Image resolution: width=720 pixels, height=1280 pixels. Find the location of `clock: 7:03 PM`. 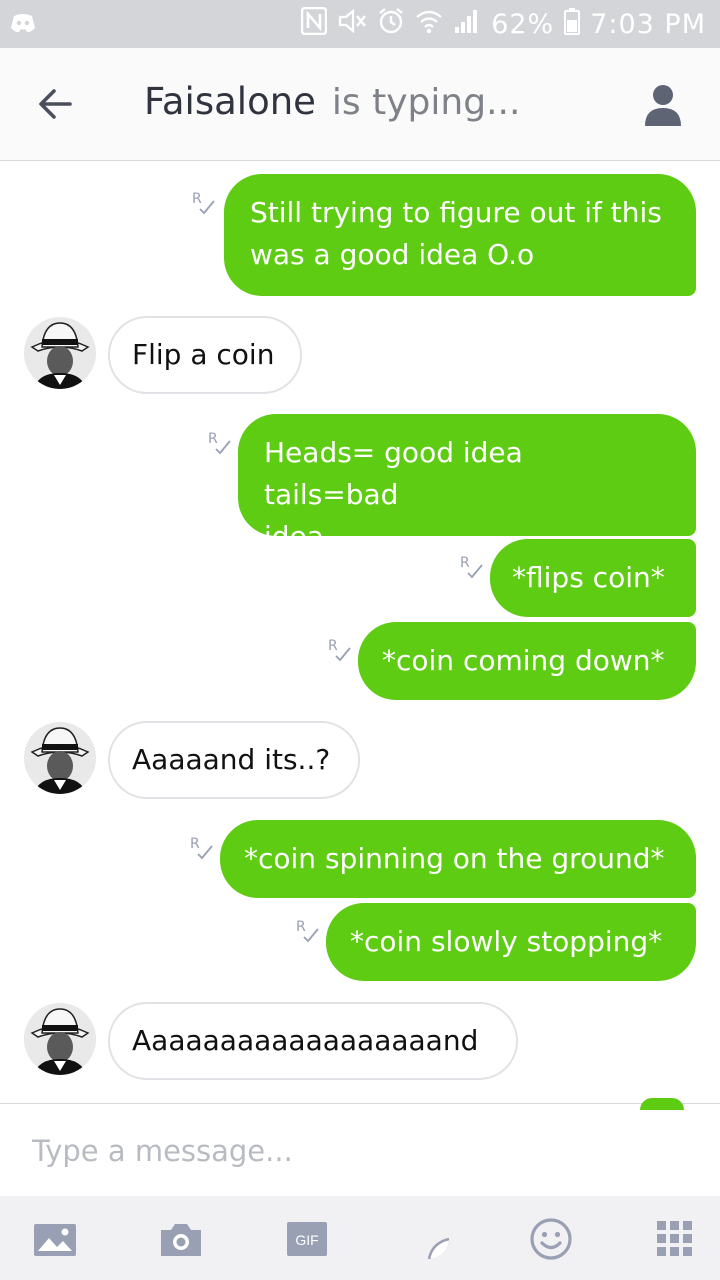

clock: 7:03 PM is located at coordinates (648, 24).